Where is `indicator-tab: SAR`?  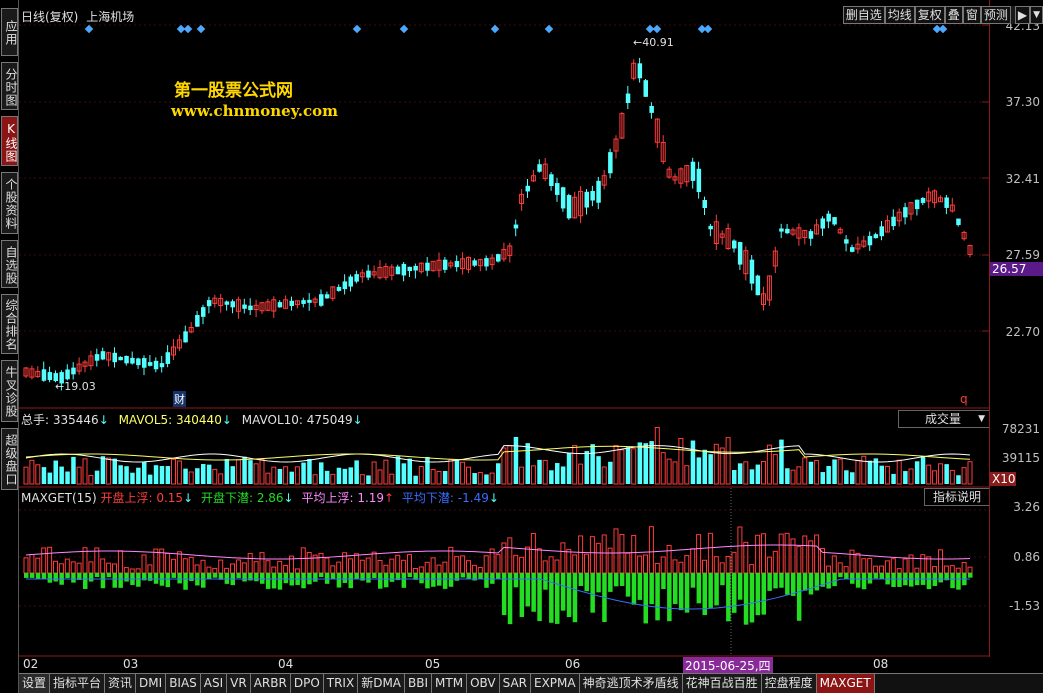
indicator-tab: SAR is located at coordinates (515, 683).